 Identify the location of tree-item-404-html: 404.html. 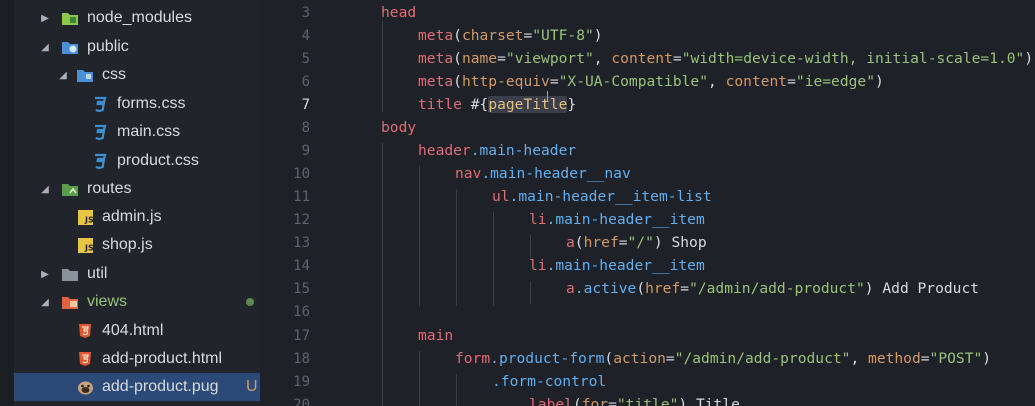
(137, 331).